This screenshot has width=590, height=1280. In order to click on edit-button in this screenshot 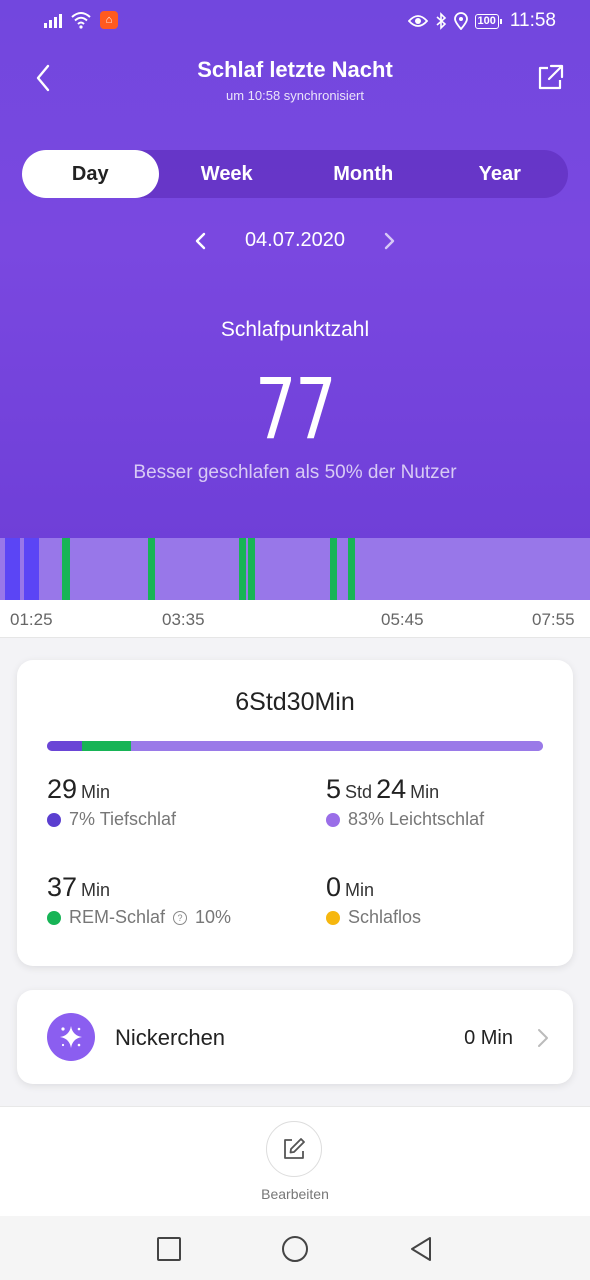, I will do `click(294, 1149)`.